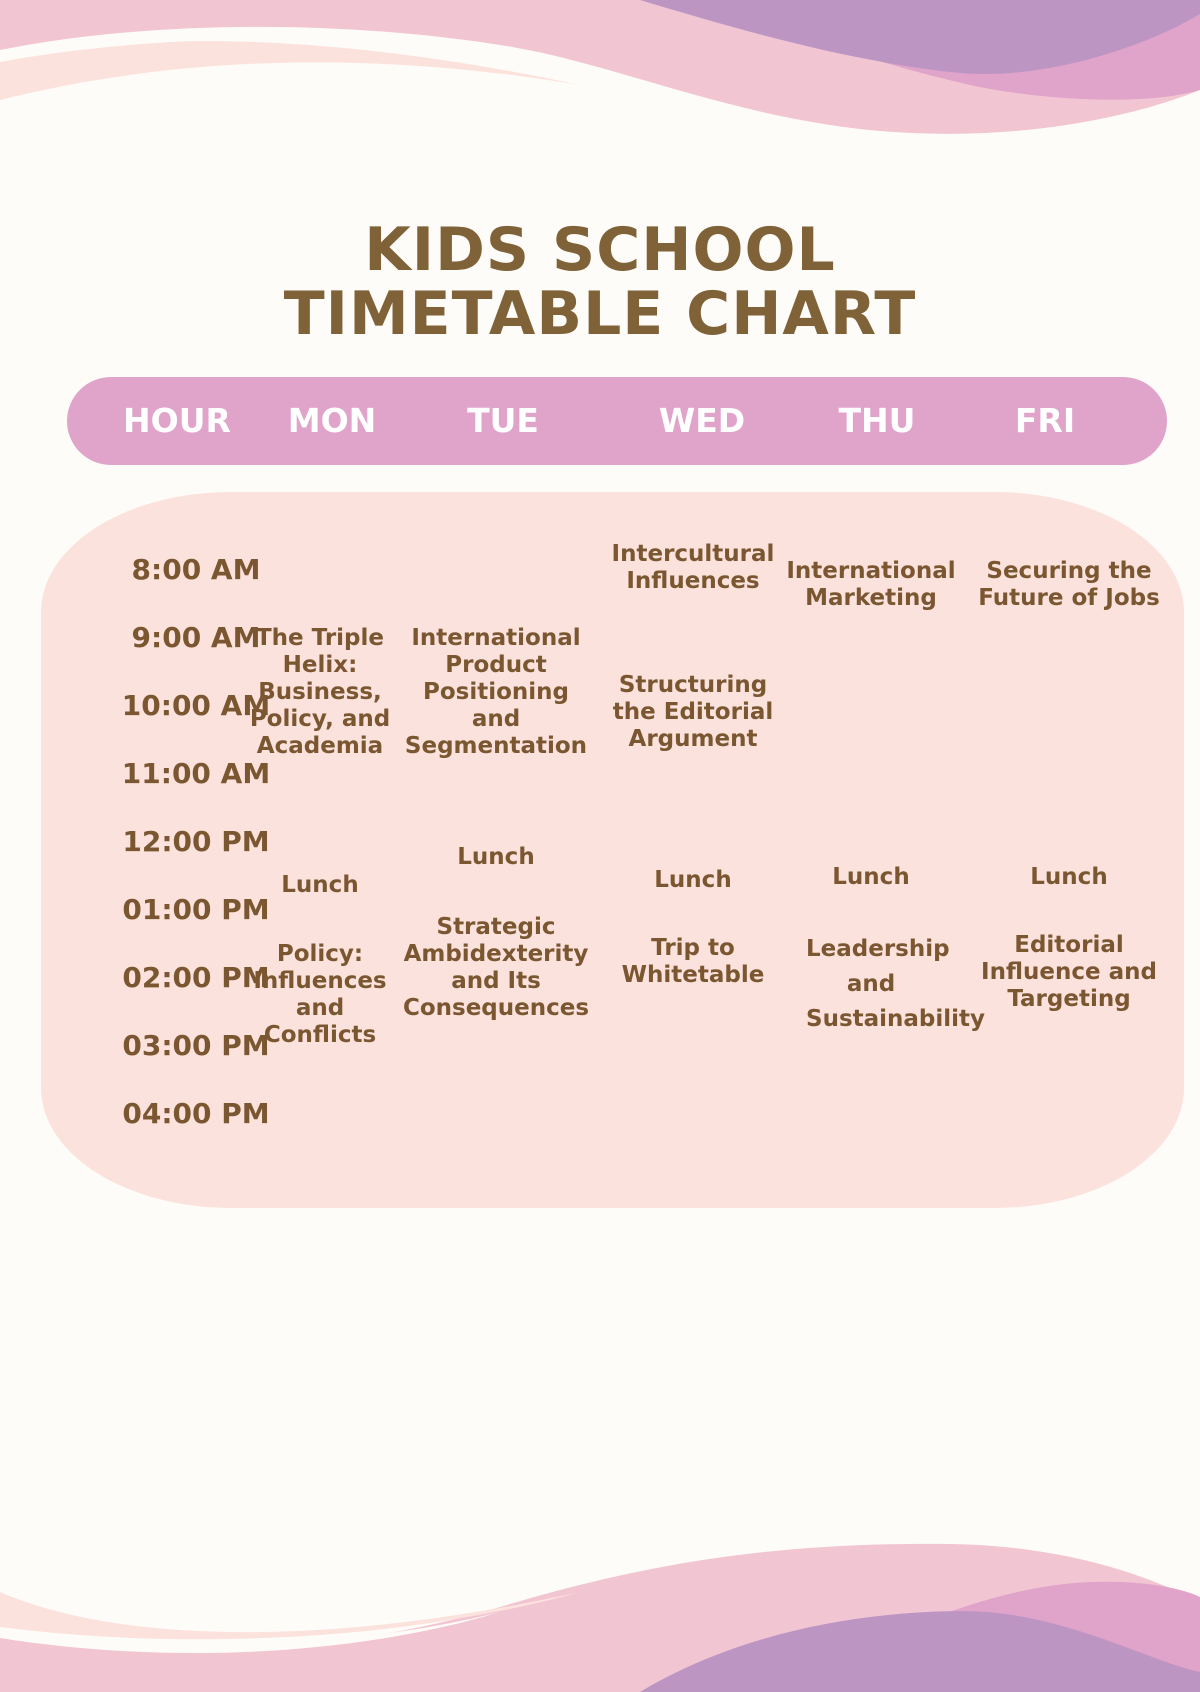 This screenshot has height=1692, width=1200. I want to click on title-line-1: KIDS SCHOOL, so click(600, 250).